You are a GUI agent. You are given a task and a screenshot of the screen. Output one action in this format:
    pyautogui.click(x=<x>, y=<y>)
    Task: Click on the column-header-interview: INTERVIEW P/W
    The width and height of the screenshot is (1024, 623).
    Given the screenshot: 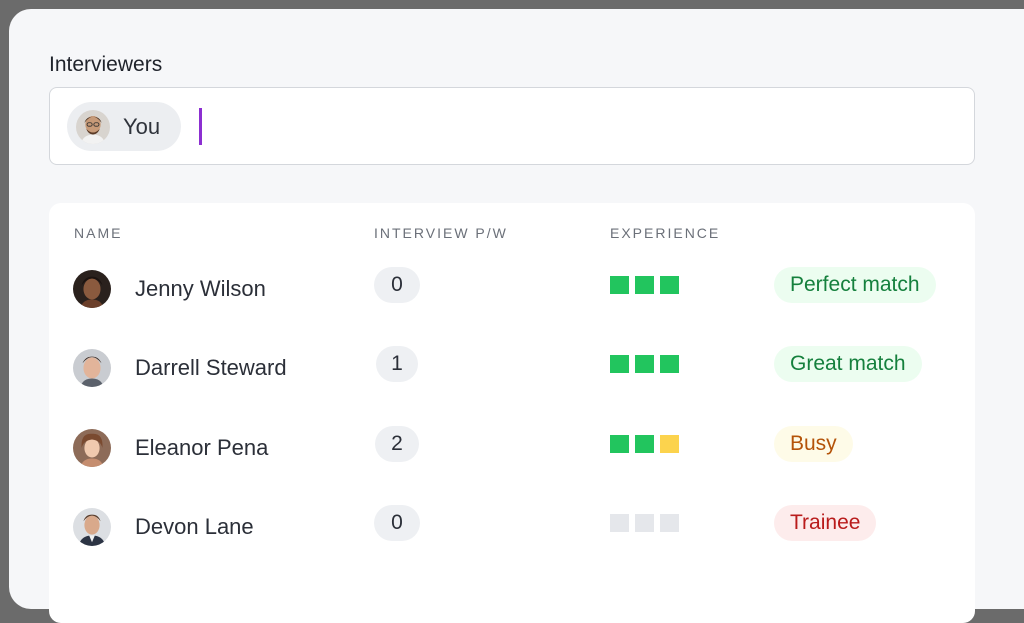 What is the action you would take?
    pyautogui.click(x=441, y=233)
    